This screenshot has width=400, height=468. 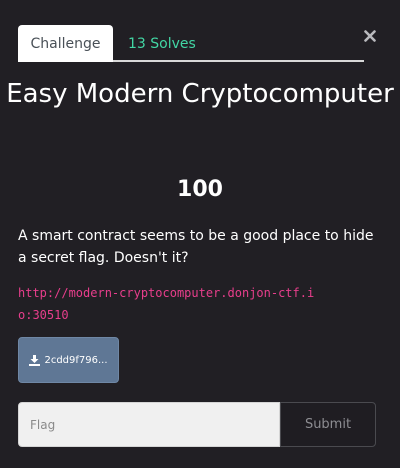 What do you see at coordinates (200, 189) in the screenshot?
I see `challenge-value: 100` at bounding box center [200, 189].